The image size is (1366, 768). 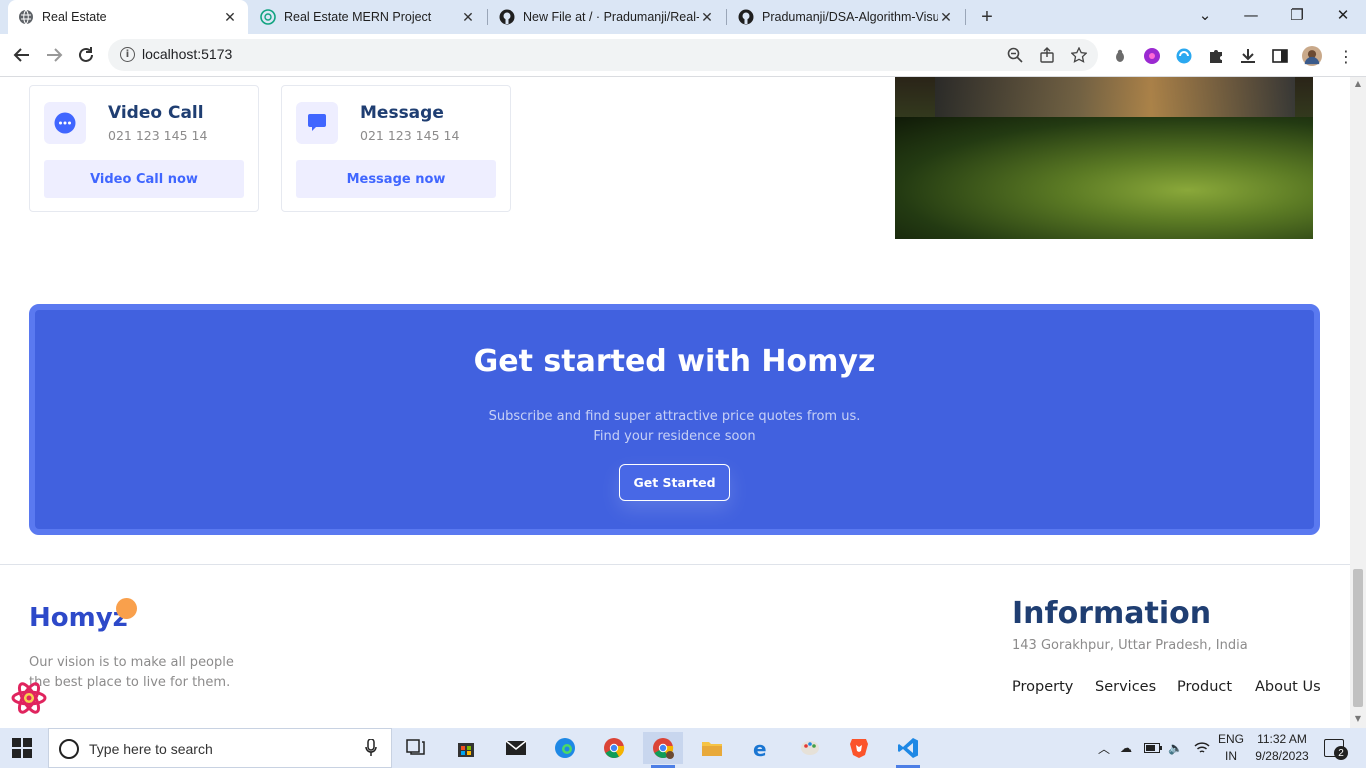 What do you see at coordinates (1288, 687) in the screenshot?
I see `footer-link-about-us: About Us` at bounding box center [1288, 687].